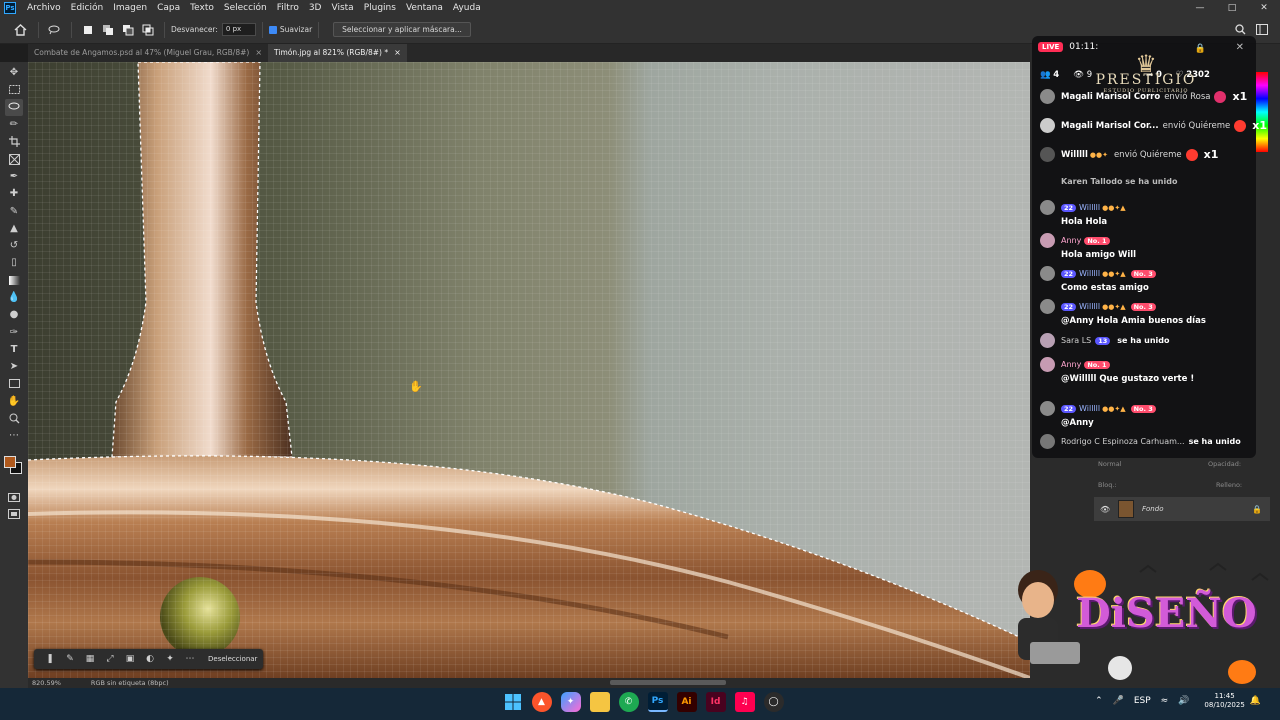 The height and width of the screenshot is (720, 1280). I want to click on notifications-bell-icon: 🔔, so click(1255, 701).